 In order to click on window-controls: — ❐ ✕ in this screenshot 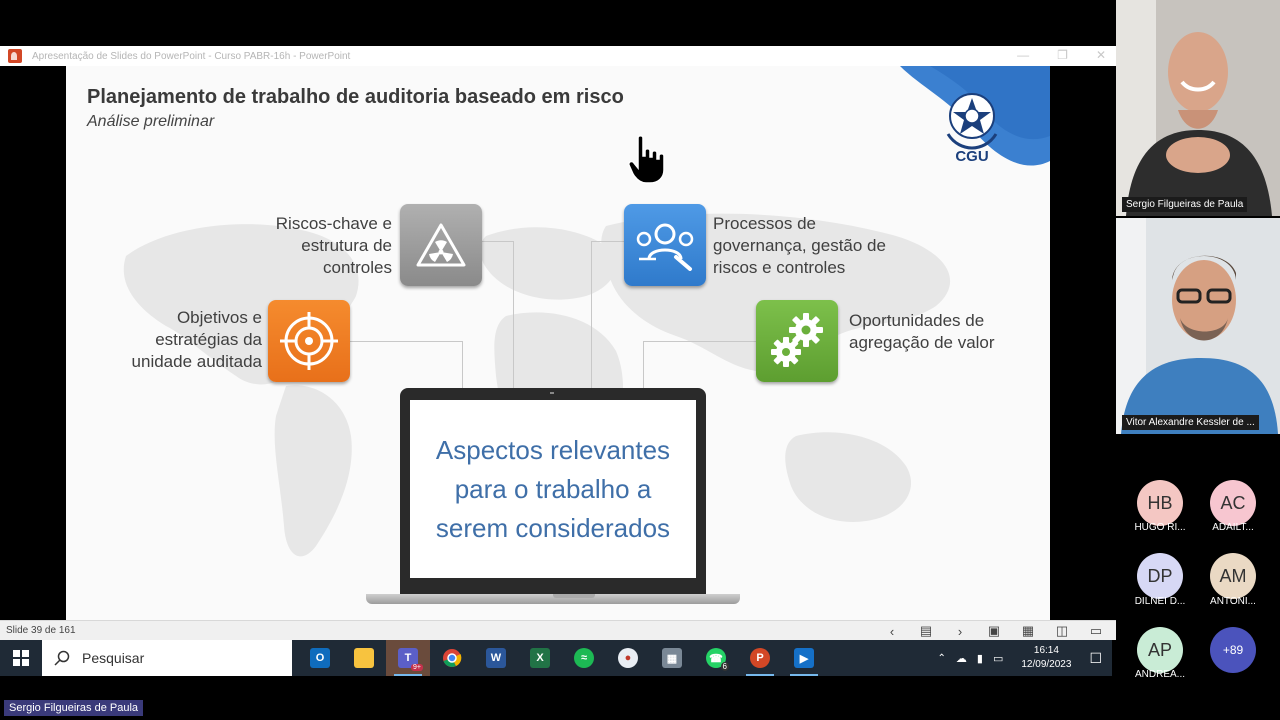, I will do `click(1061, 55)`.